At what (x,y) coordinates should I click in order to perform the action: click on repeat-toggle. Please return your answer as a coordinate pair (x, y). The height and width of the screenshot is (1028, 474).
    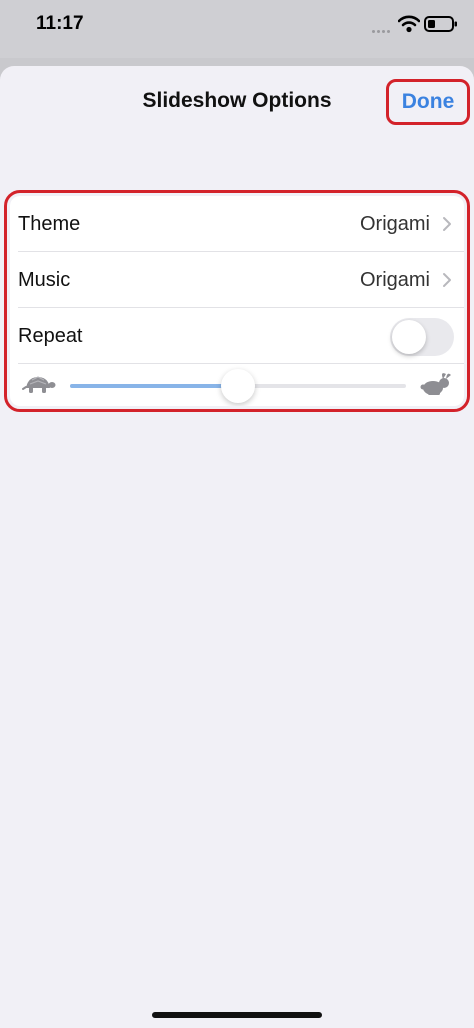
    Looking at the image, I should click on (422, 337).